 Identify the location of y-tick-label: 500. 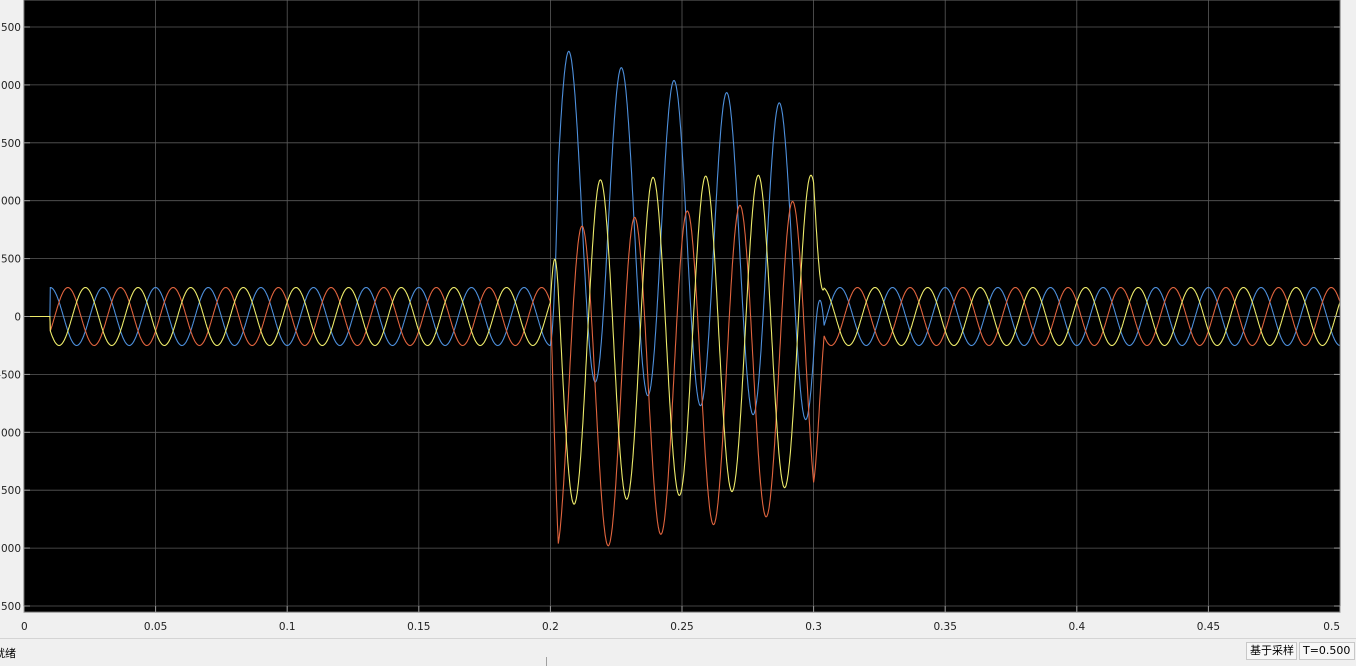
(11, 260).